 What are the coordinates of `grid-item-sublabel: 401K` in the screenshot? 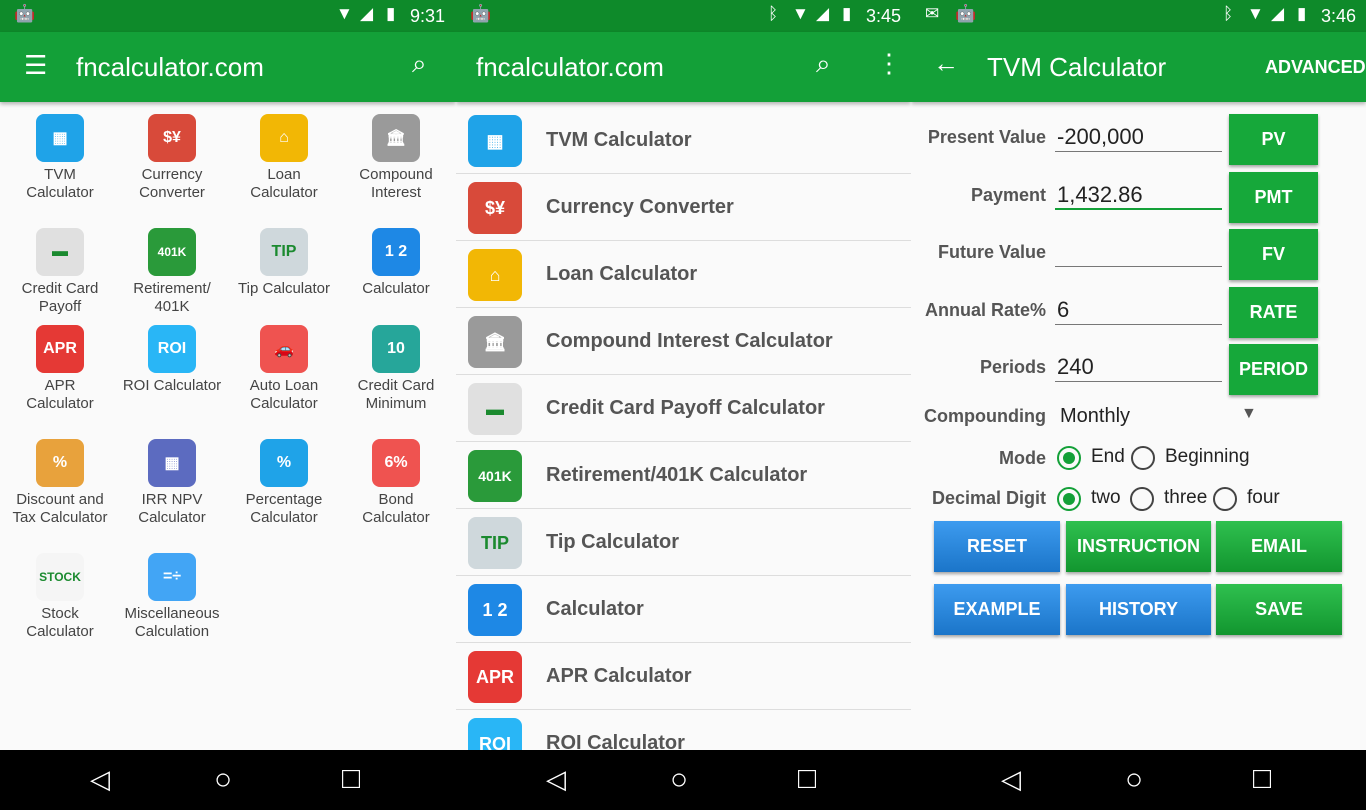 It's located at (172, 306).